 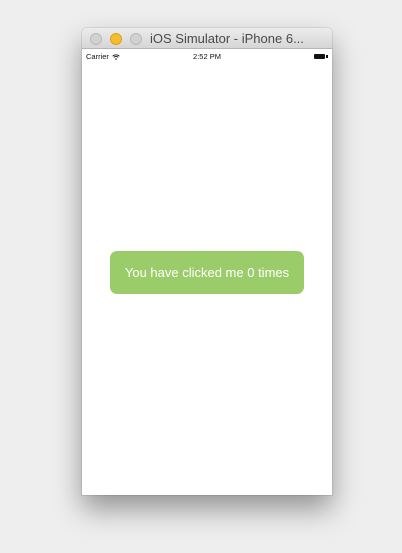 I want to click on minimize-window-button, so click(x=116, y=39).